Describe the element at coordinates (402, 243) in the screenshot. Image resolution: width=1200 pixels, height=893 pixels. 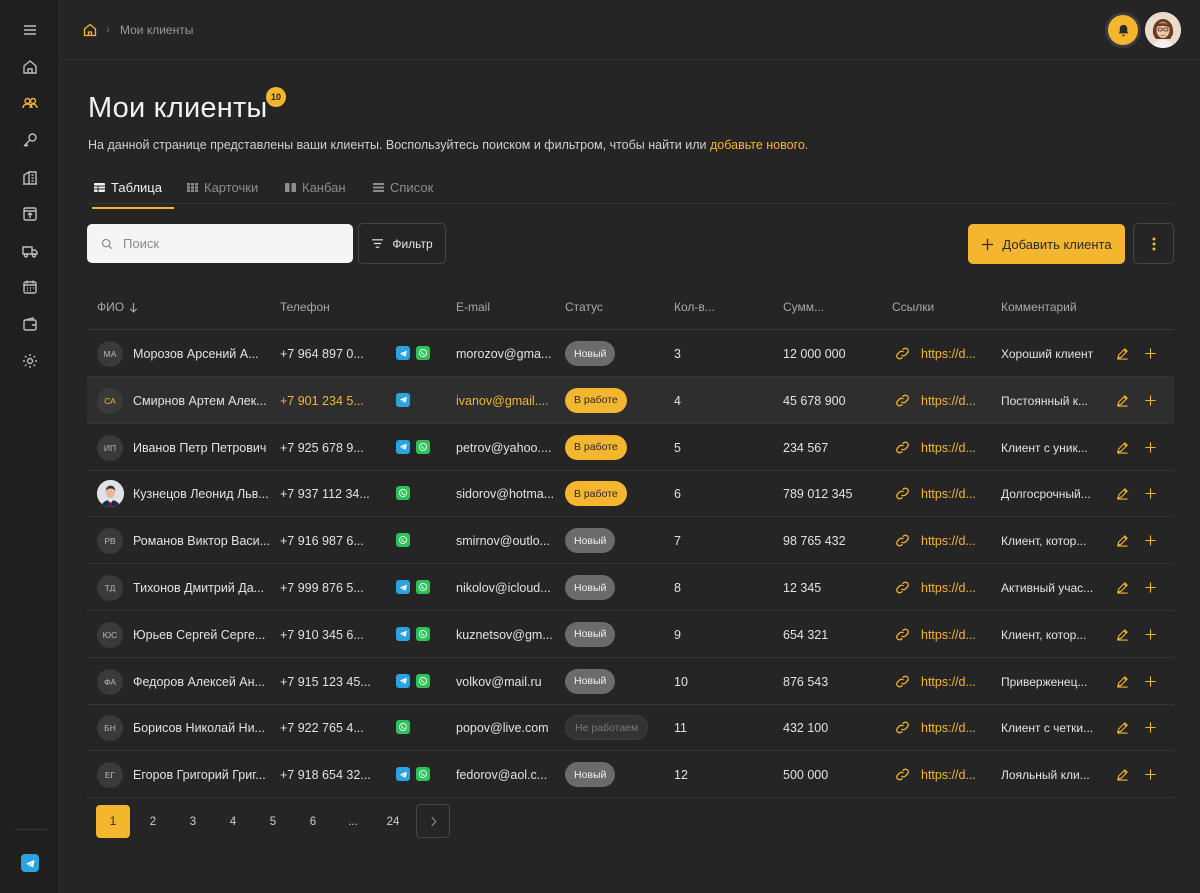
I see `filter-button: Фильтр` at that location.